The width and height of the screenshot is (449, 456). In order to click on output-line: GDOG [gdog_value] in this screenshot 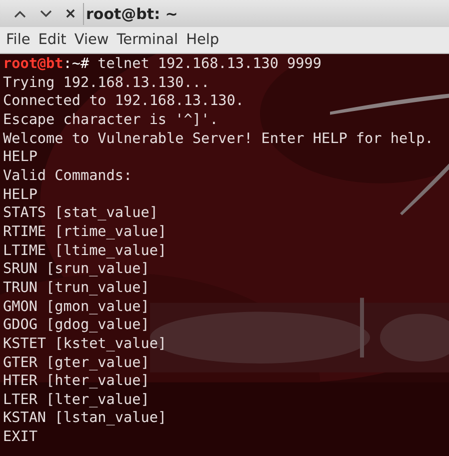, I will do `click(76, 325)`.